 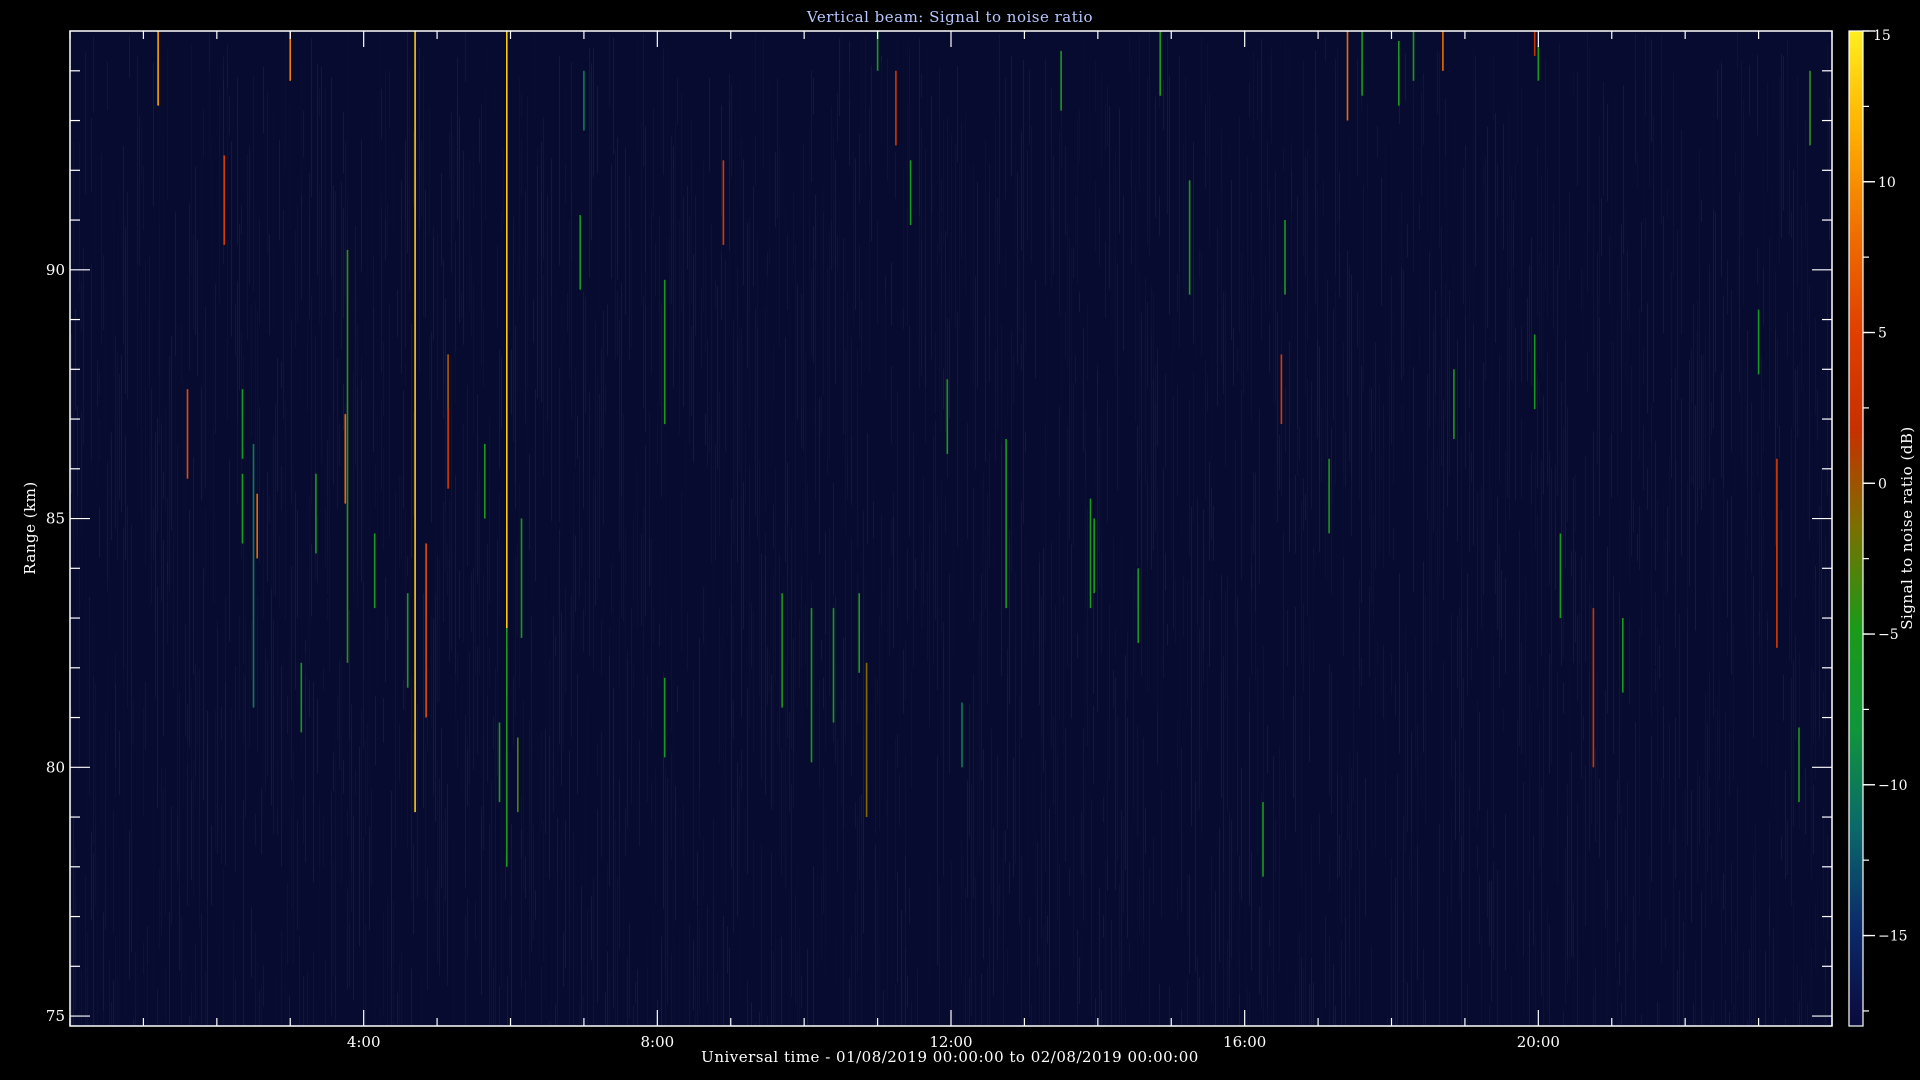 What do you see at coordinates (1882, 484) in the screenshot?
I see `cb-tick-label: 0` at bounding box center [1882, 484].